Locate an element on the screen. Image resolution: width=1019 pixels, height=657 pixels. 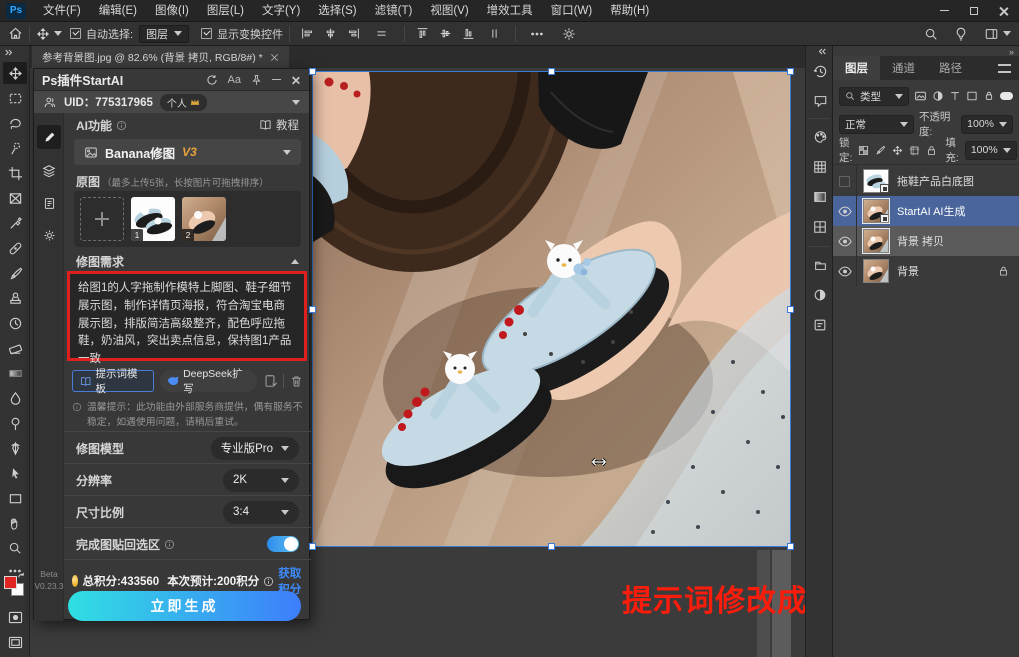
menu-plugins: 增效工具 is located at coordinates (510, 11).